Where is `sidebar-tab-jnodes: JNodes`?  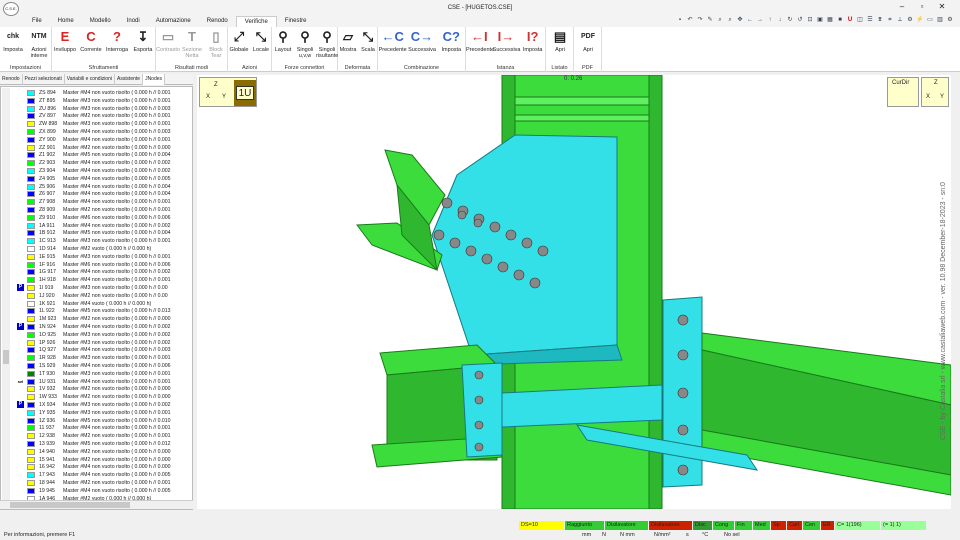
sidebar-tab-jnodes: JNodes is located at coordinates (154, 79).